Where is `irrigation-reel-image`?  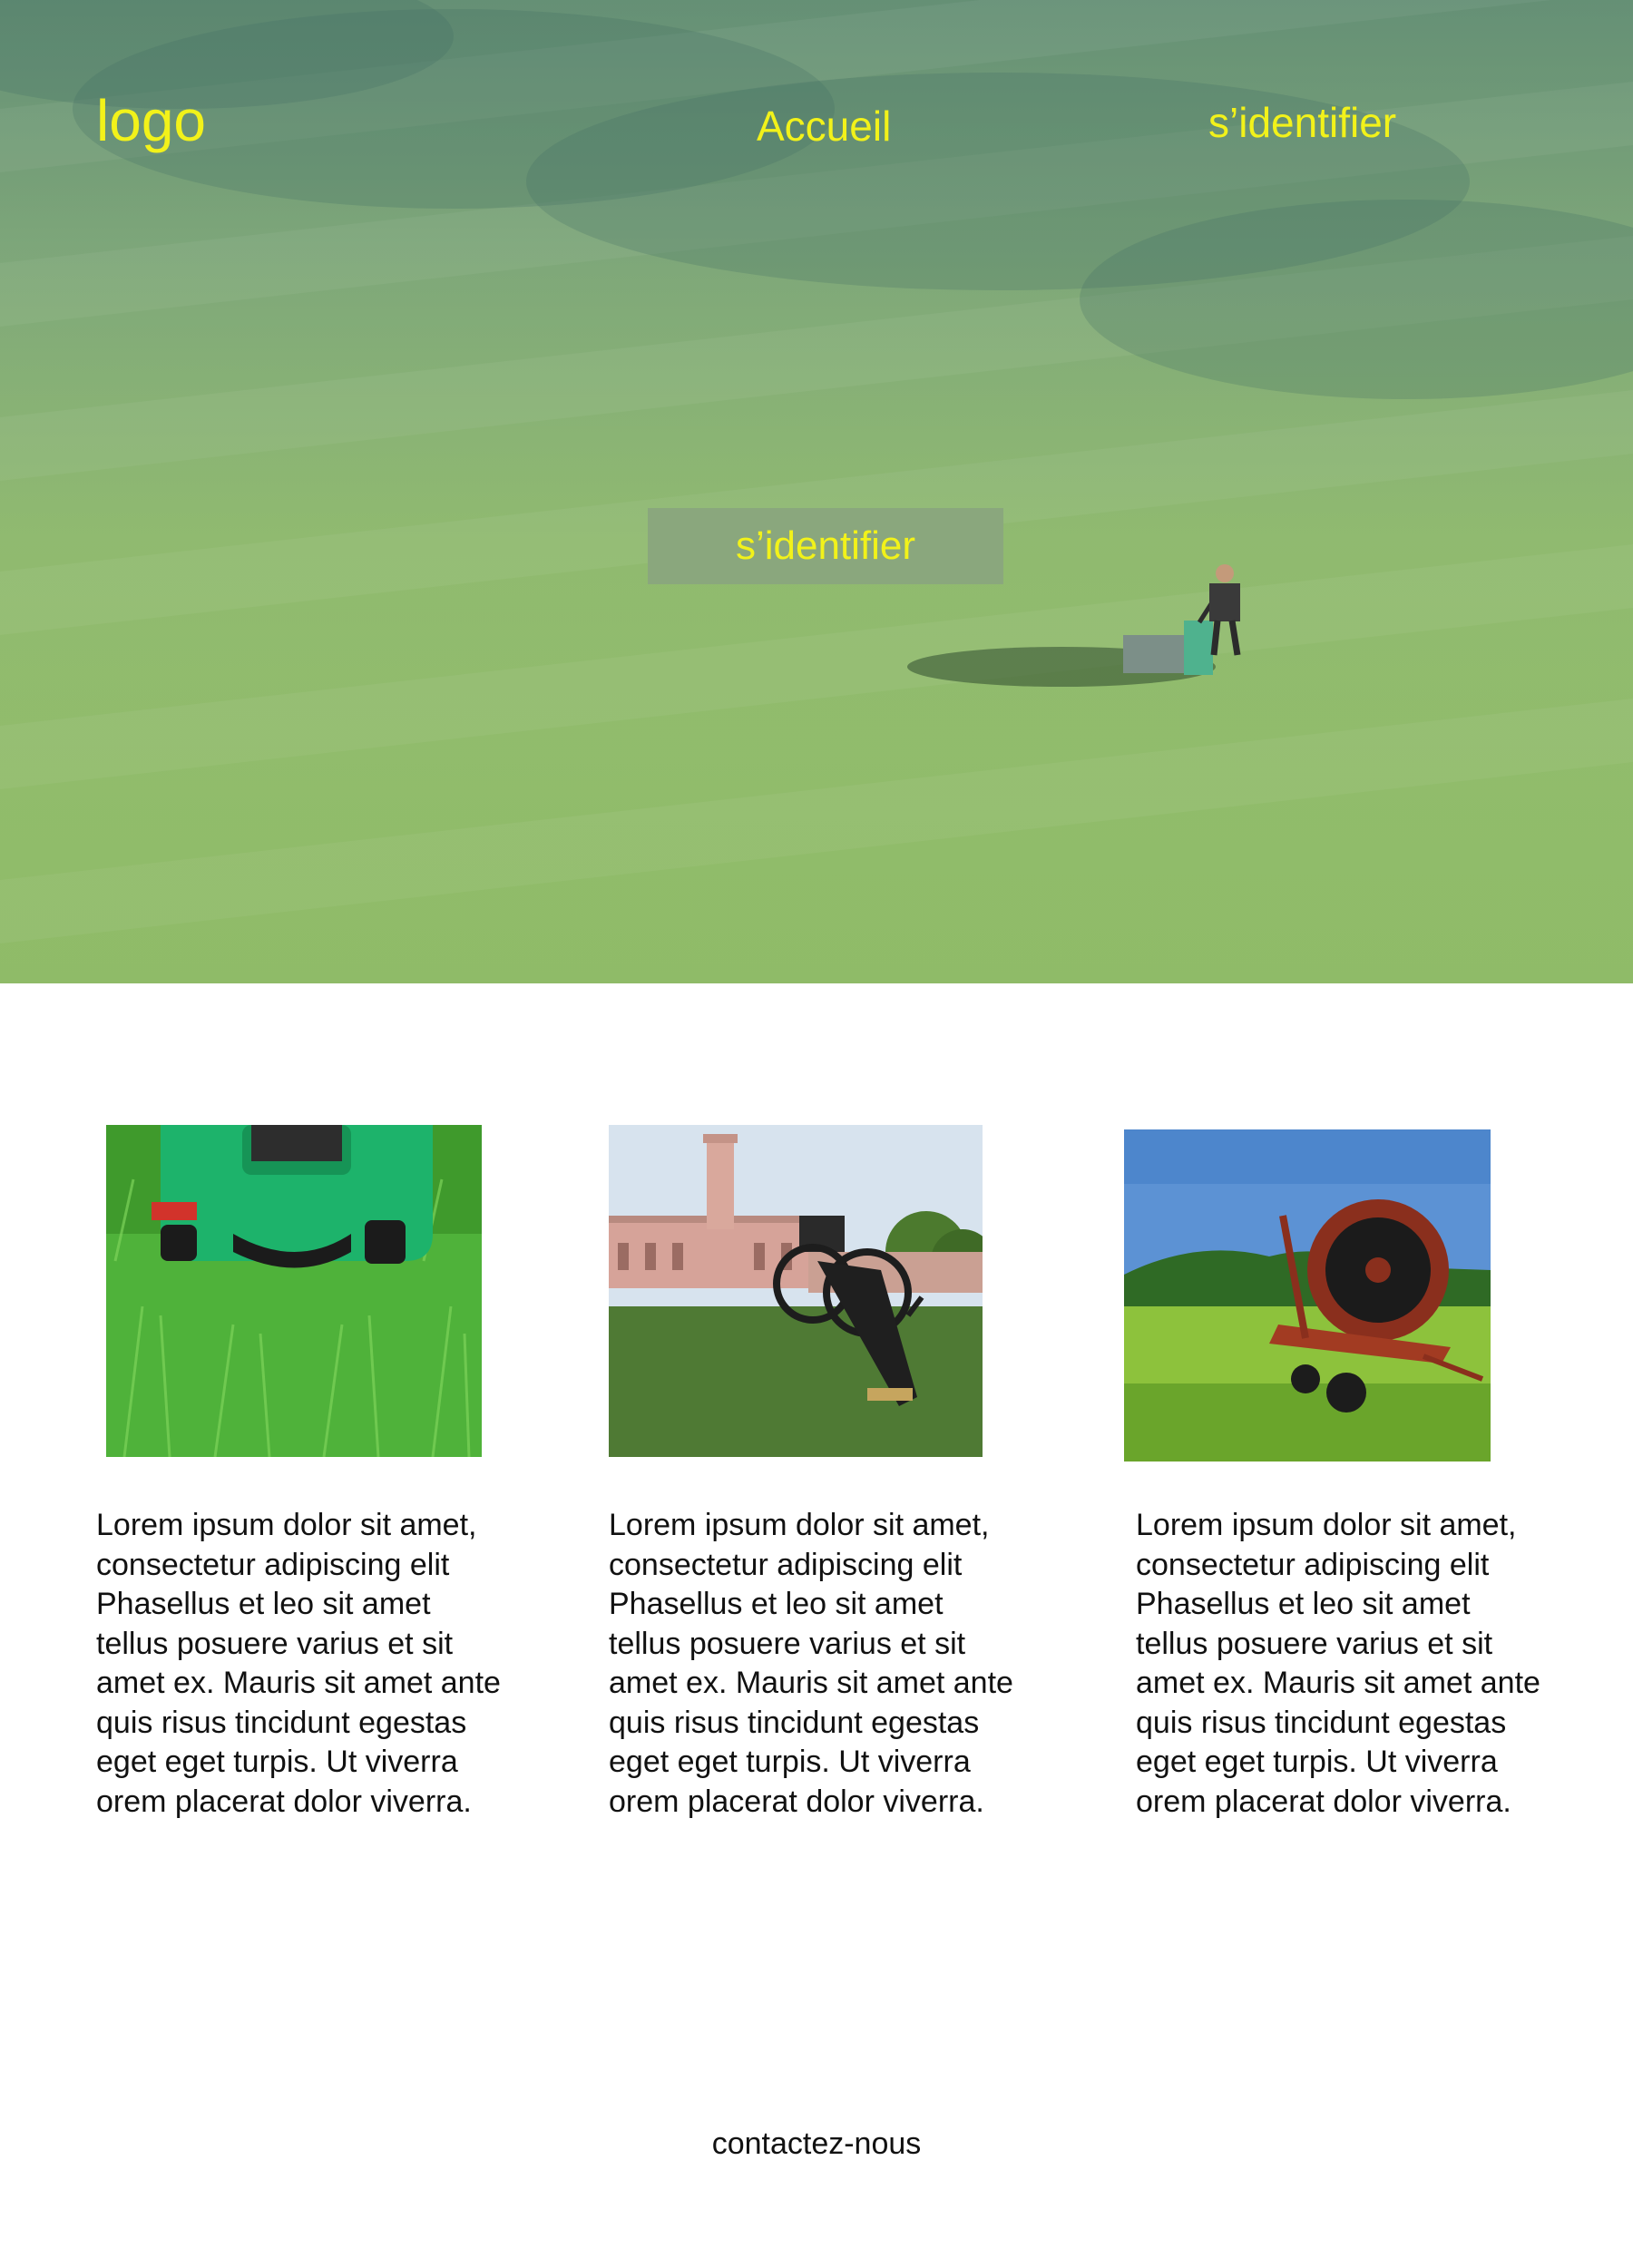
irrigation-reel-image is located at coordinates (1307, 1295).